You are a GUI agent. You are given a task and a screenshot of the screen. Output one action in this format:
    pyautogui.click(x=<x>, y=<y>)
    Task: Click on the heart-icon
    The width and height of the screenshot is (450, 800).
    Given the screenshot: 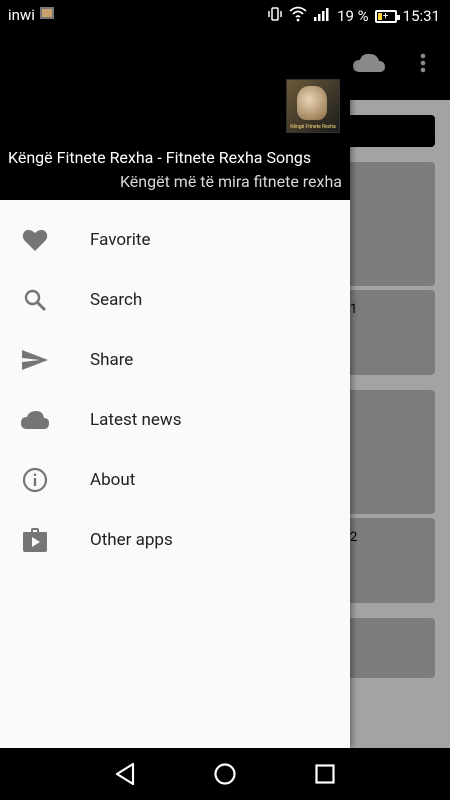 What is the action you would take?
    pyautogui.click(x=35, y=240)
    